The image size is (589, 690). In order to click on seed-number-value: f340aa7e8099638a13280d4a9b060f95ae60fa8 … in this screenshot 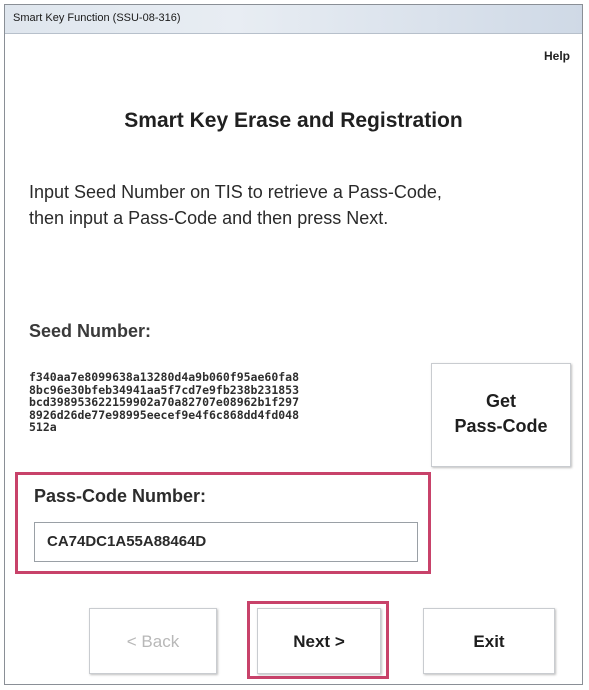, I will do `click(164, 402)`.